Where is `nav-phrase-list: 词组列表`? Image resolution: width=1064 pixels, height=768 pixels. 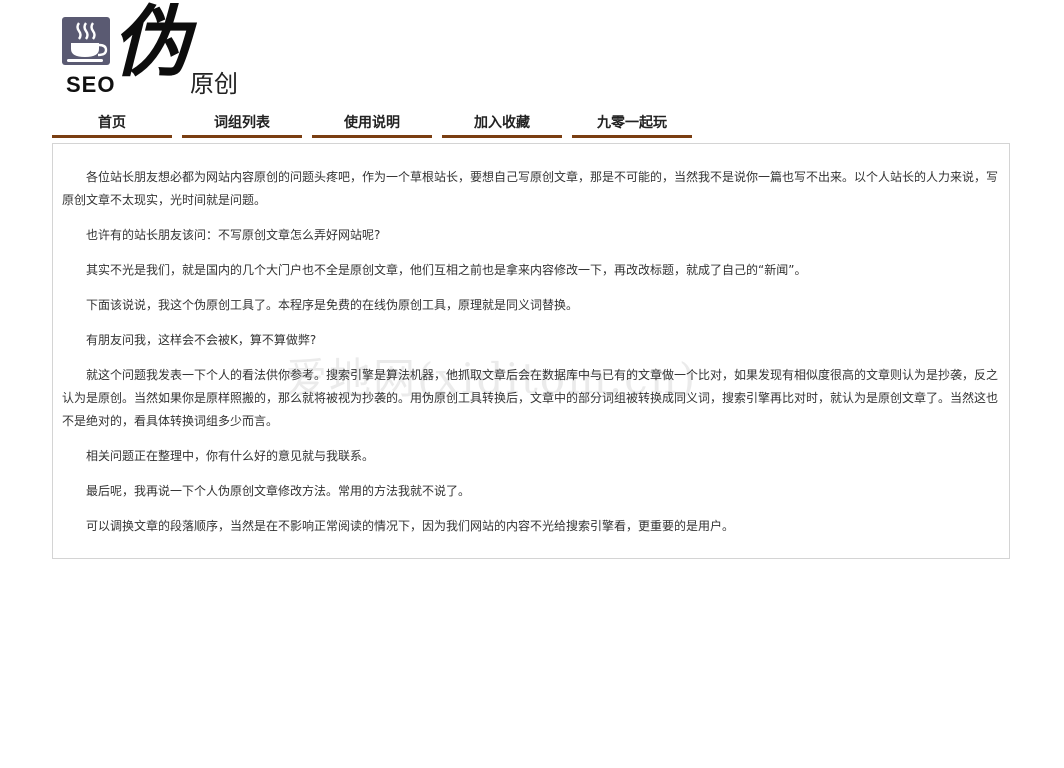 nav-phrase-list: 词组列表 is located at coordinates (242, 125).